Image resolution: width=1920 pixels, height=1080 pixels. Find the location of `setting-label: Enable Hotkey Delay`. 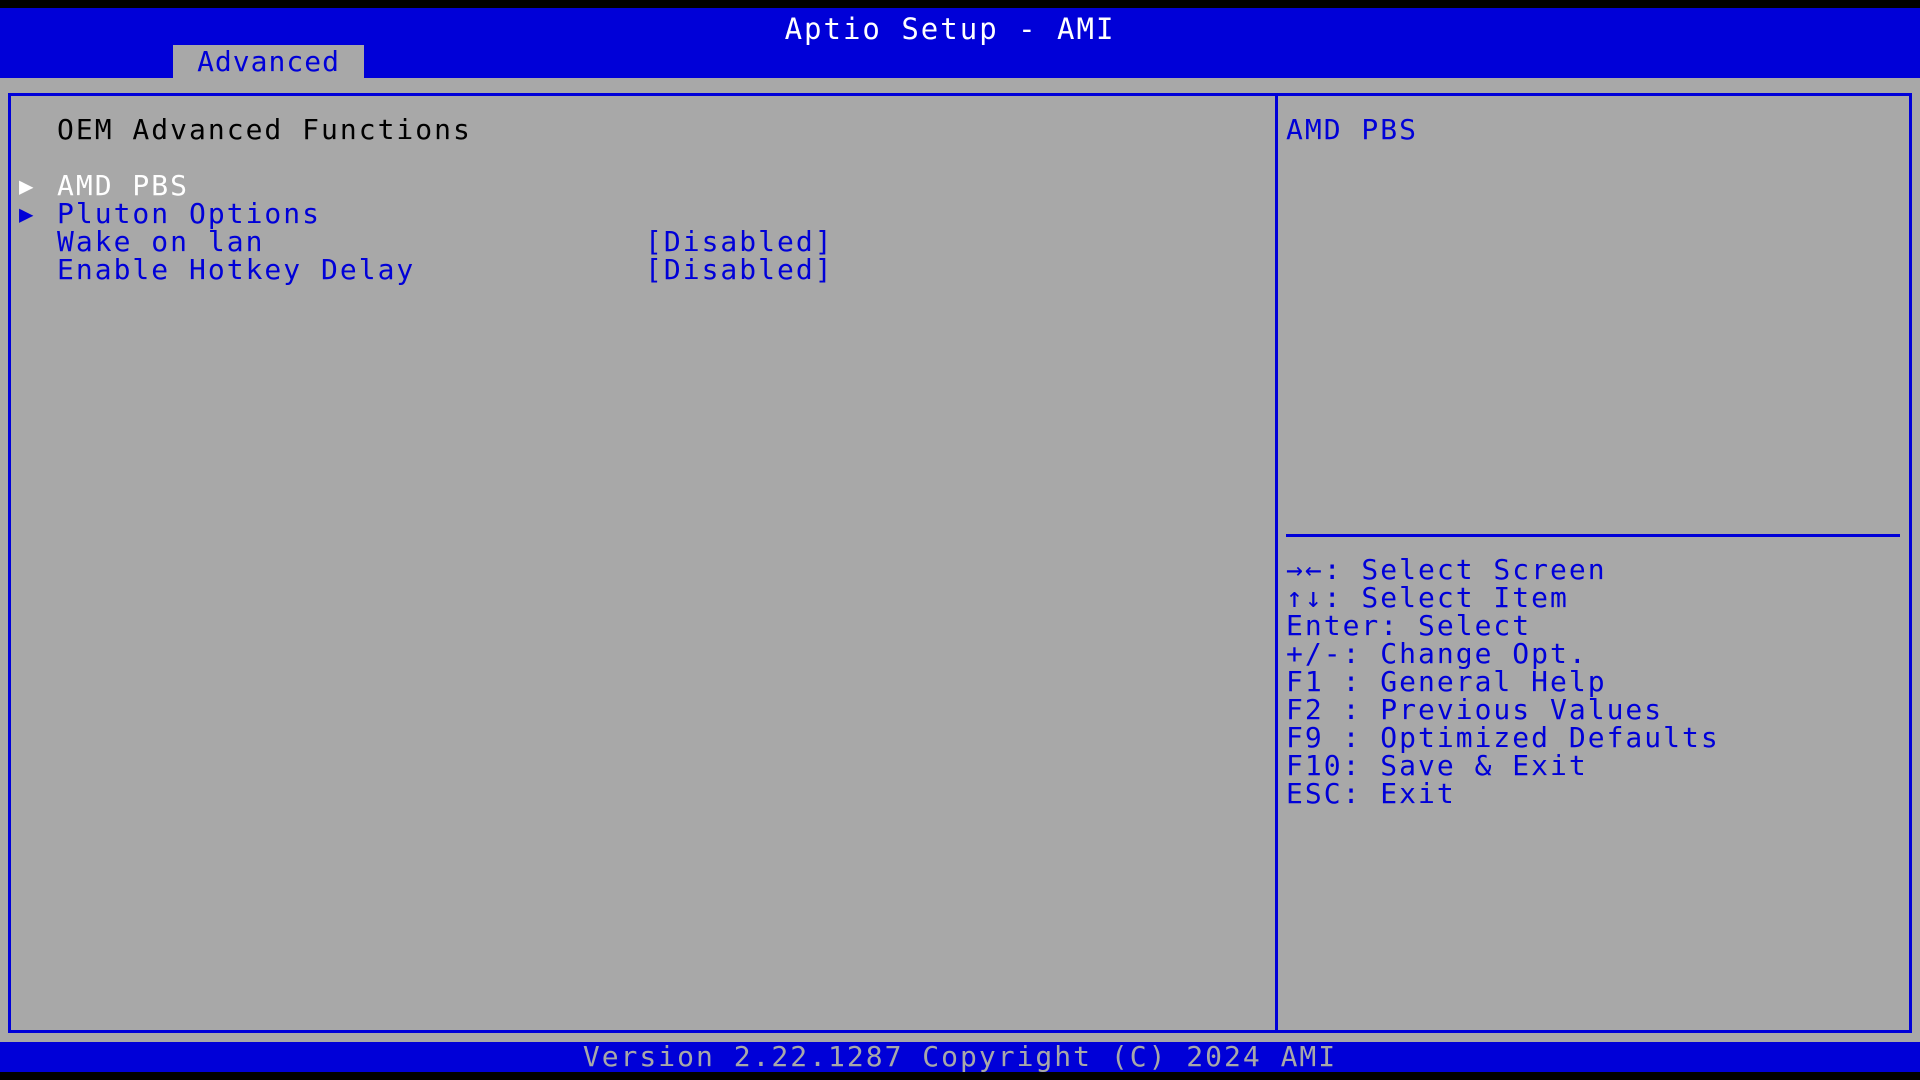

setting-label: Enable Hotkey Delay is located at coordinates (236, 269).